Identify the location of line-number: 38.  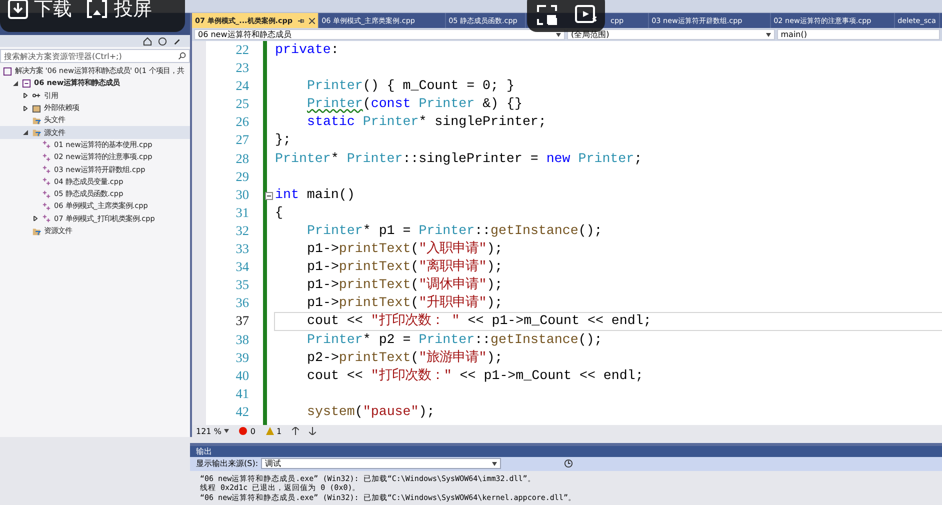
(242, 339).